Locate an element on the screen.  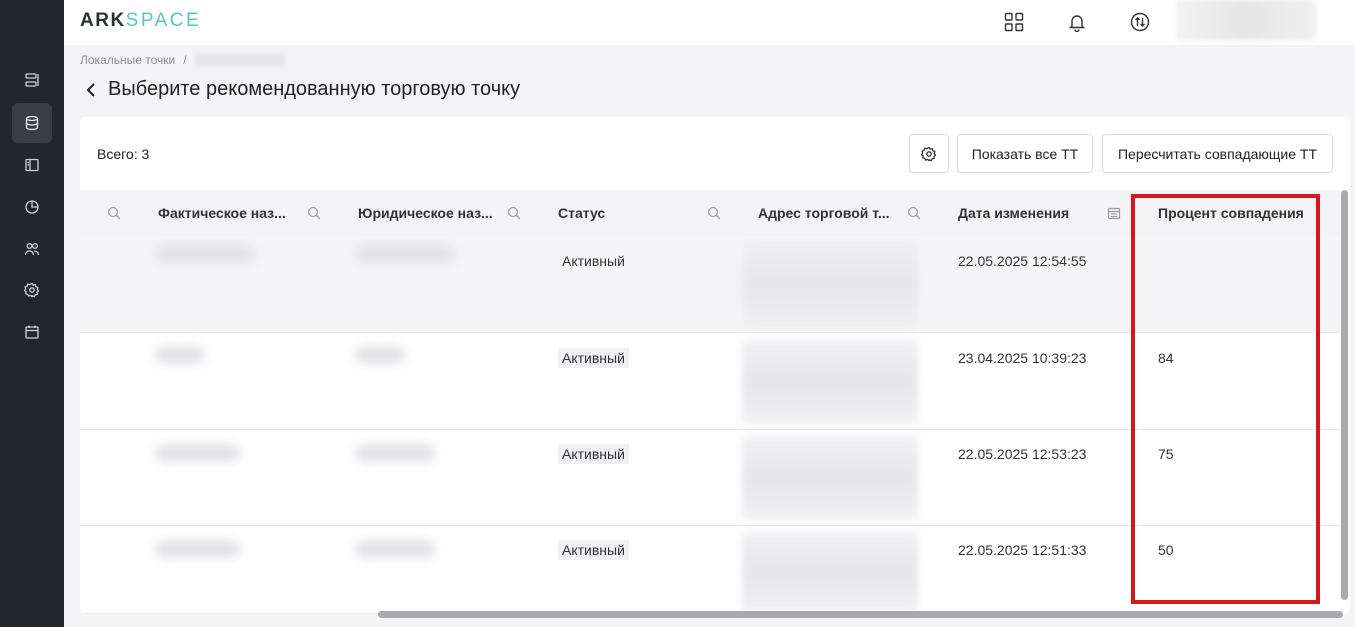
horizontal-scrollbar is located at coordinates (860, 614).